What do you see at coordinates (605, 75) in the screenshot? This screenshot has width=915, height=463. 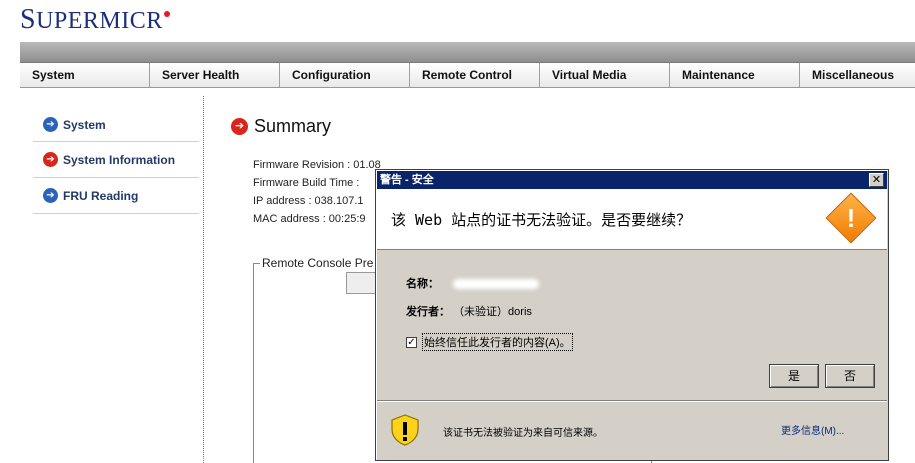 I see `nav-virtual-media: Virtual Media` at bounding box center [605, 75].